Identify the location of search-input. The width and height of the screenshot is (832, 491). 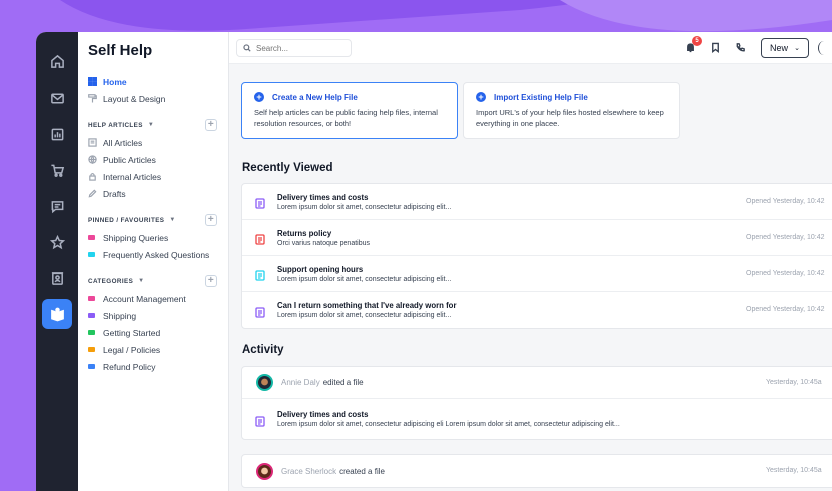
(301, 48).